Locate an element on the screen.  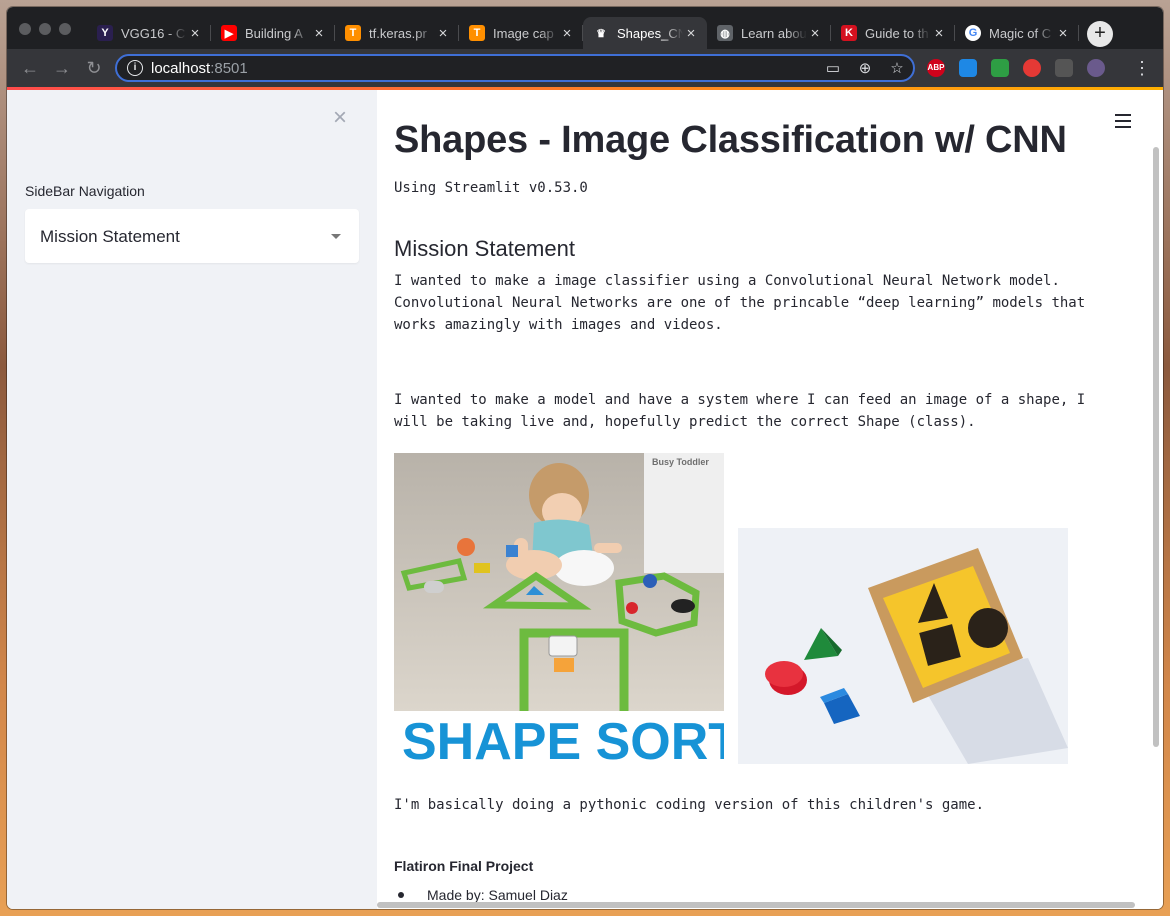
navigation-select: Mission Statement is located at coordinates (192, 236).